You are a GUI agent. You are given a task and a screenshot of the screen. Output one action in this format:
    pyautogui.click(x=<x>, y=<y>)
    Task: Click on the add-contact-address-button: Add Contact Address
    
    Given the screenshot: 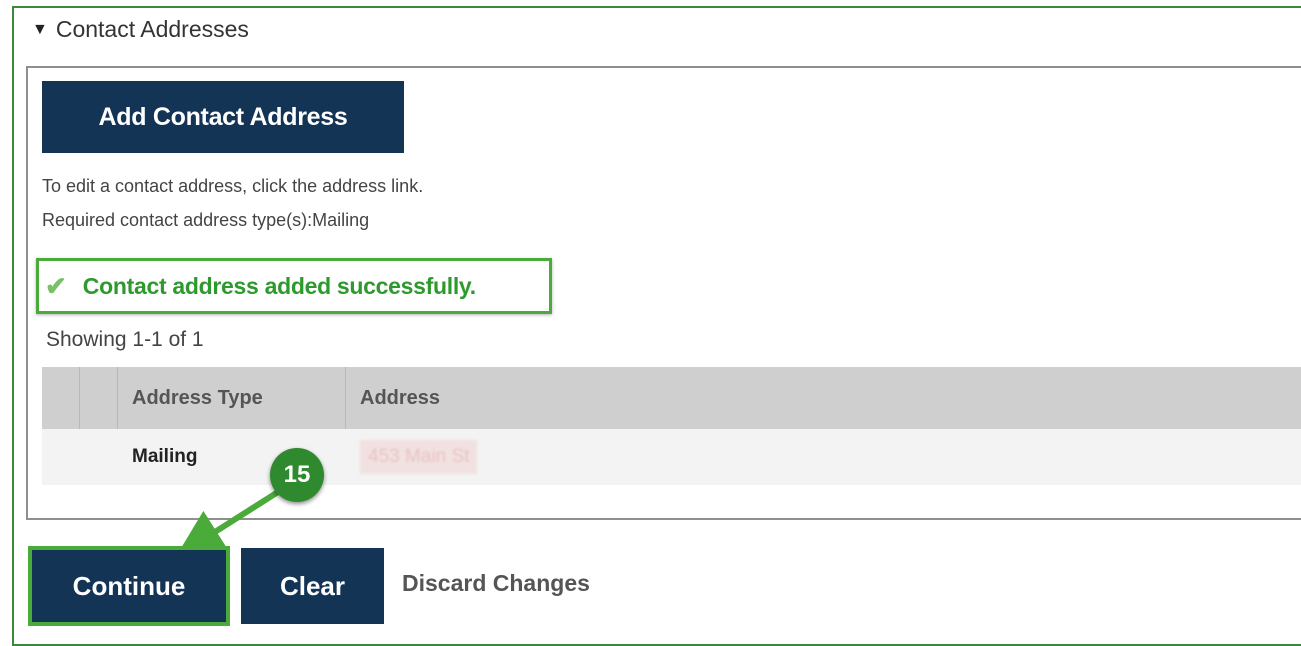 What is the action you would take?
    pyautogui.click(x=223, y=117)
    